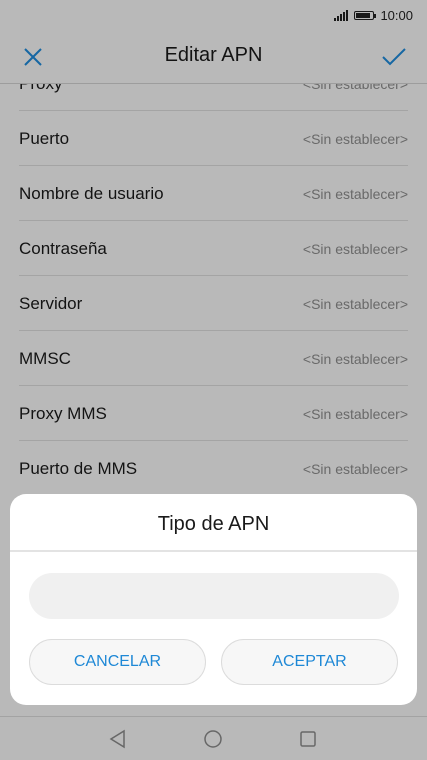  Describe the element at coordinates (214, 596) in the screenshot. I see `apn-type-input` at that location.